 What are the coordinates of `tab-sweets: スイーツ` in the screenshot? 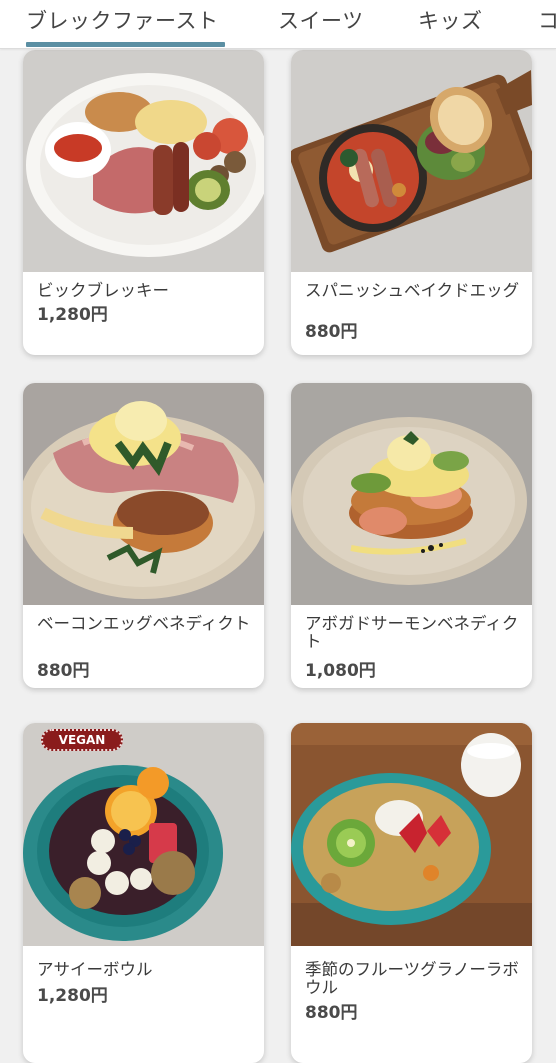 It's located at (321, 21).